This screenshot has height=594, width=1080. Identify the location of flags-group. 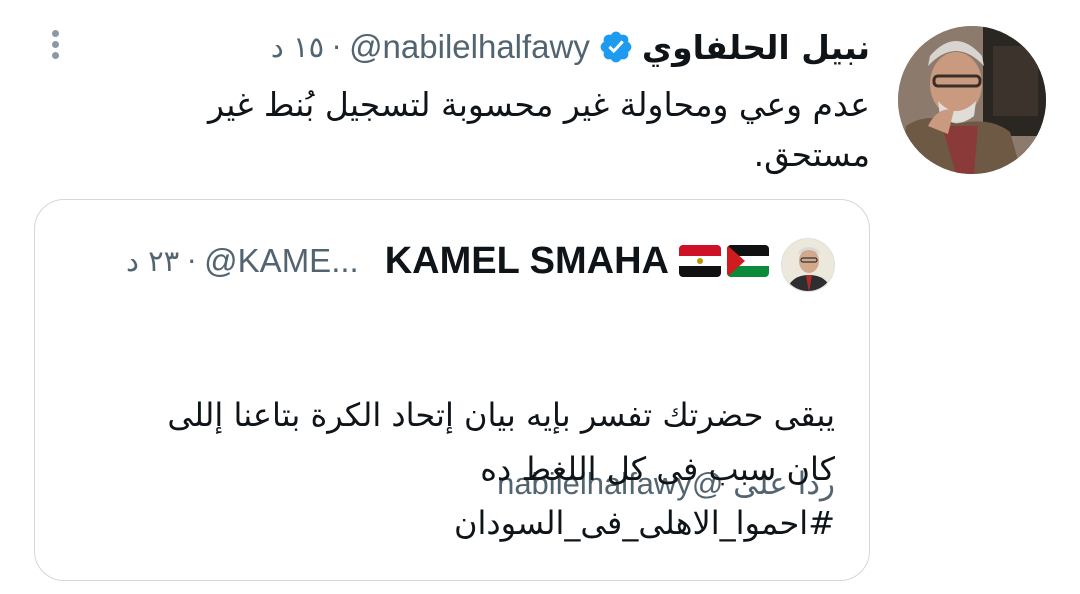
(724, 261).